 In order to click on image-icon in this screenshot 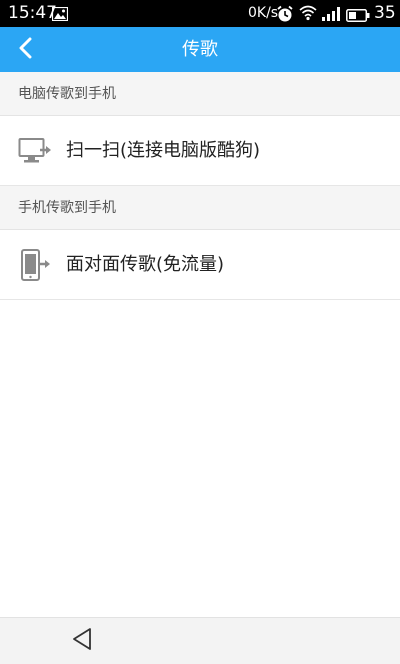, I will do `click(60, 15)`.